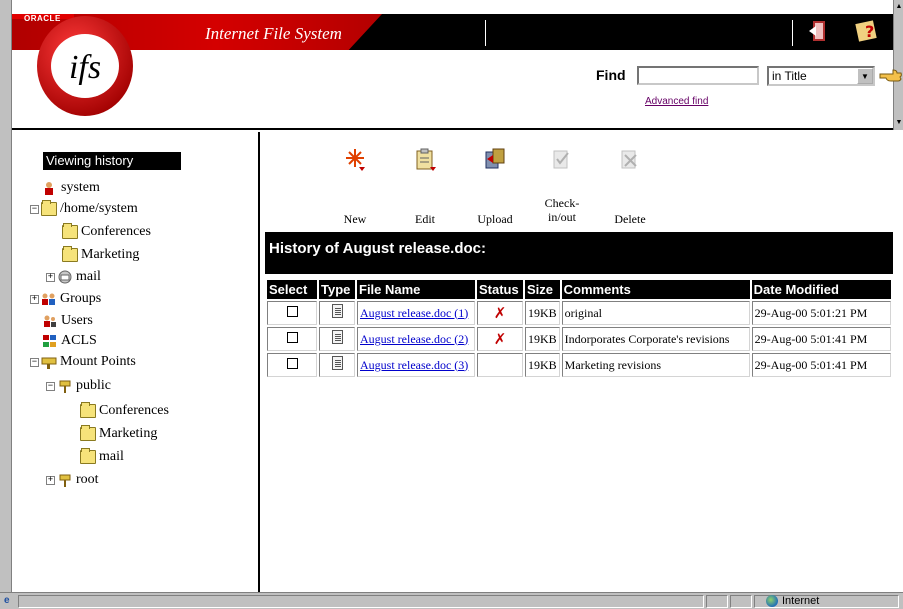 The image size is (903, 609). I want to click on checkinout-button: Check- in/out, so click(562, 186).